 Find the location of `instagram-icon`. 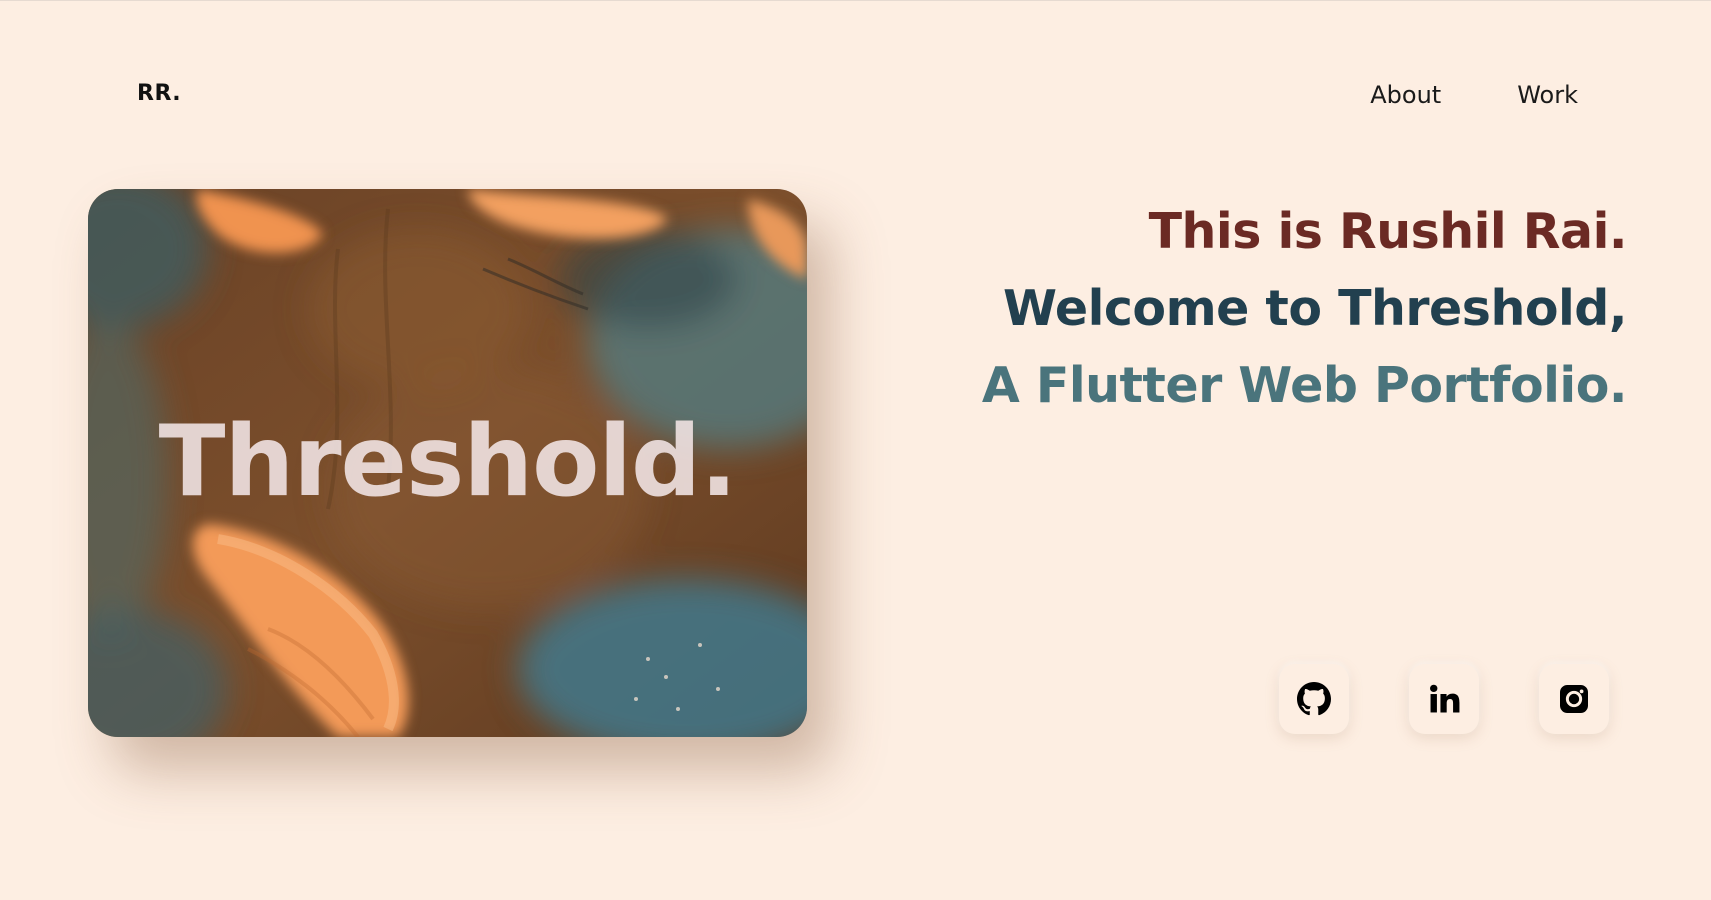

instagram-icon is located at coordinates (1574, 699).